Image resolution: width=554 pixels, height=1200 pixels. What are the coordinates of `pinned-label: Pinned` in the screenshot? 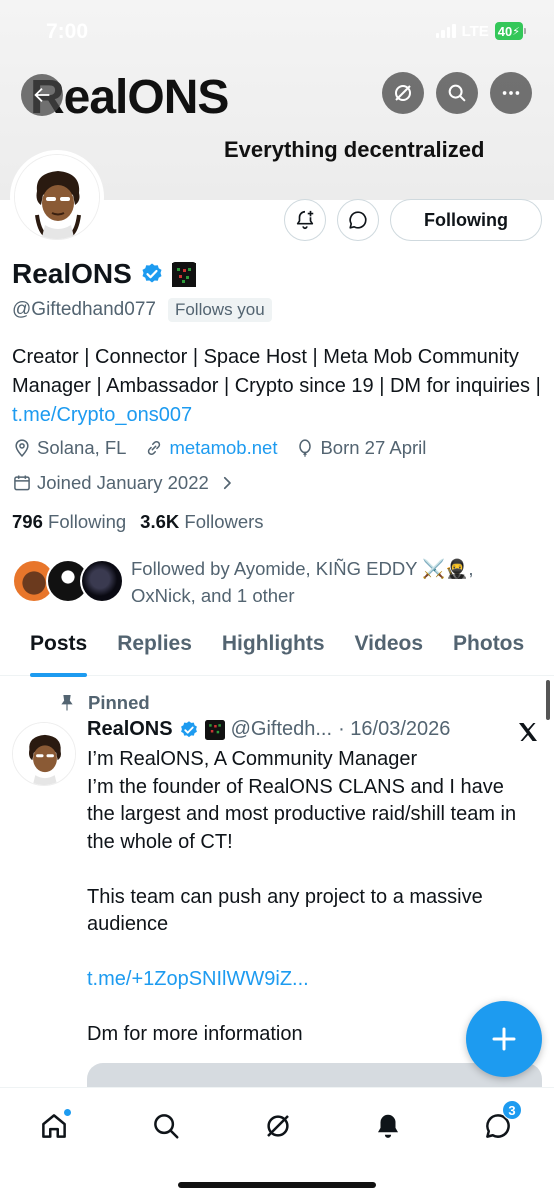 It's located at (119, 702).